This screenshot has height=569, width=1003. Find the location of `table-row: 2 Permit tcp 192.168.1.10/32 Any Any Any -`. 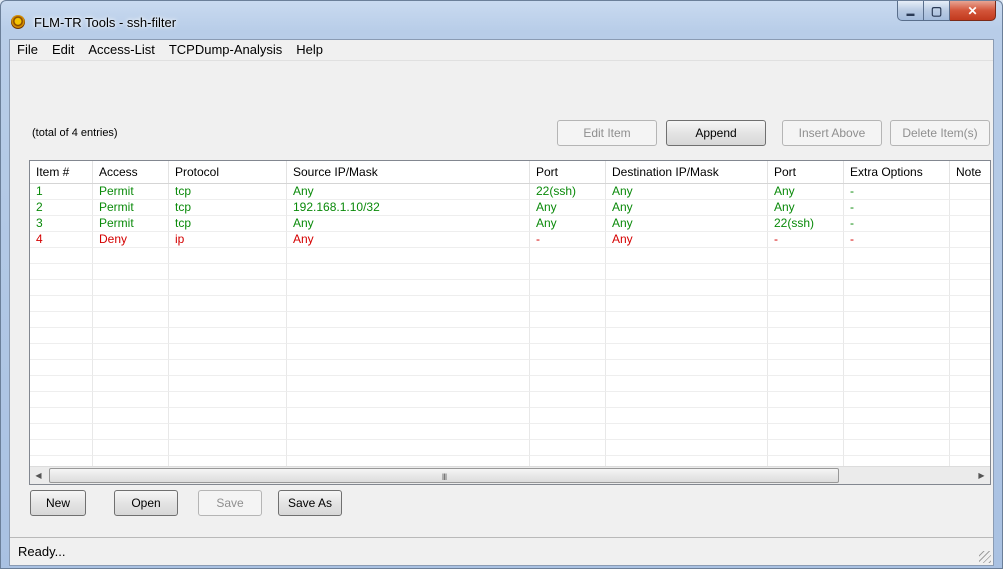

table-row: 2 Permit tcp 192.168.1.10/32 Any Any Any - is located at coordinates (510, 208).